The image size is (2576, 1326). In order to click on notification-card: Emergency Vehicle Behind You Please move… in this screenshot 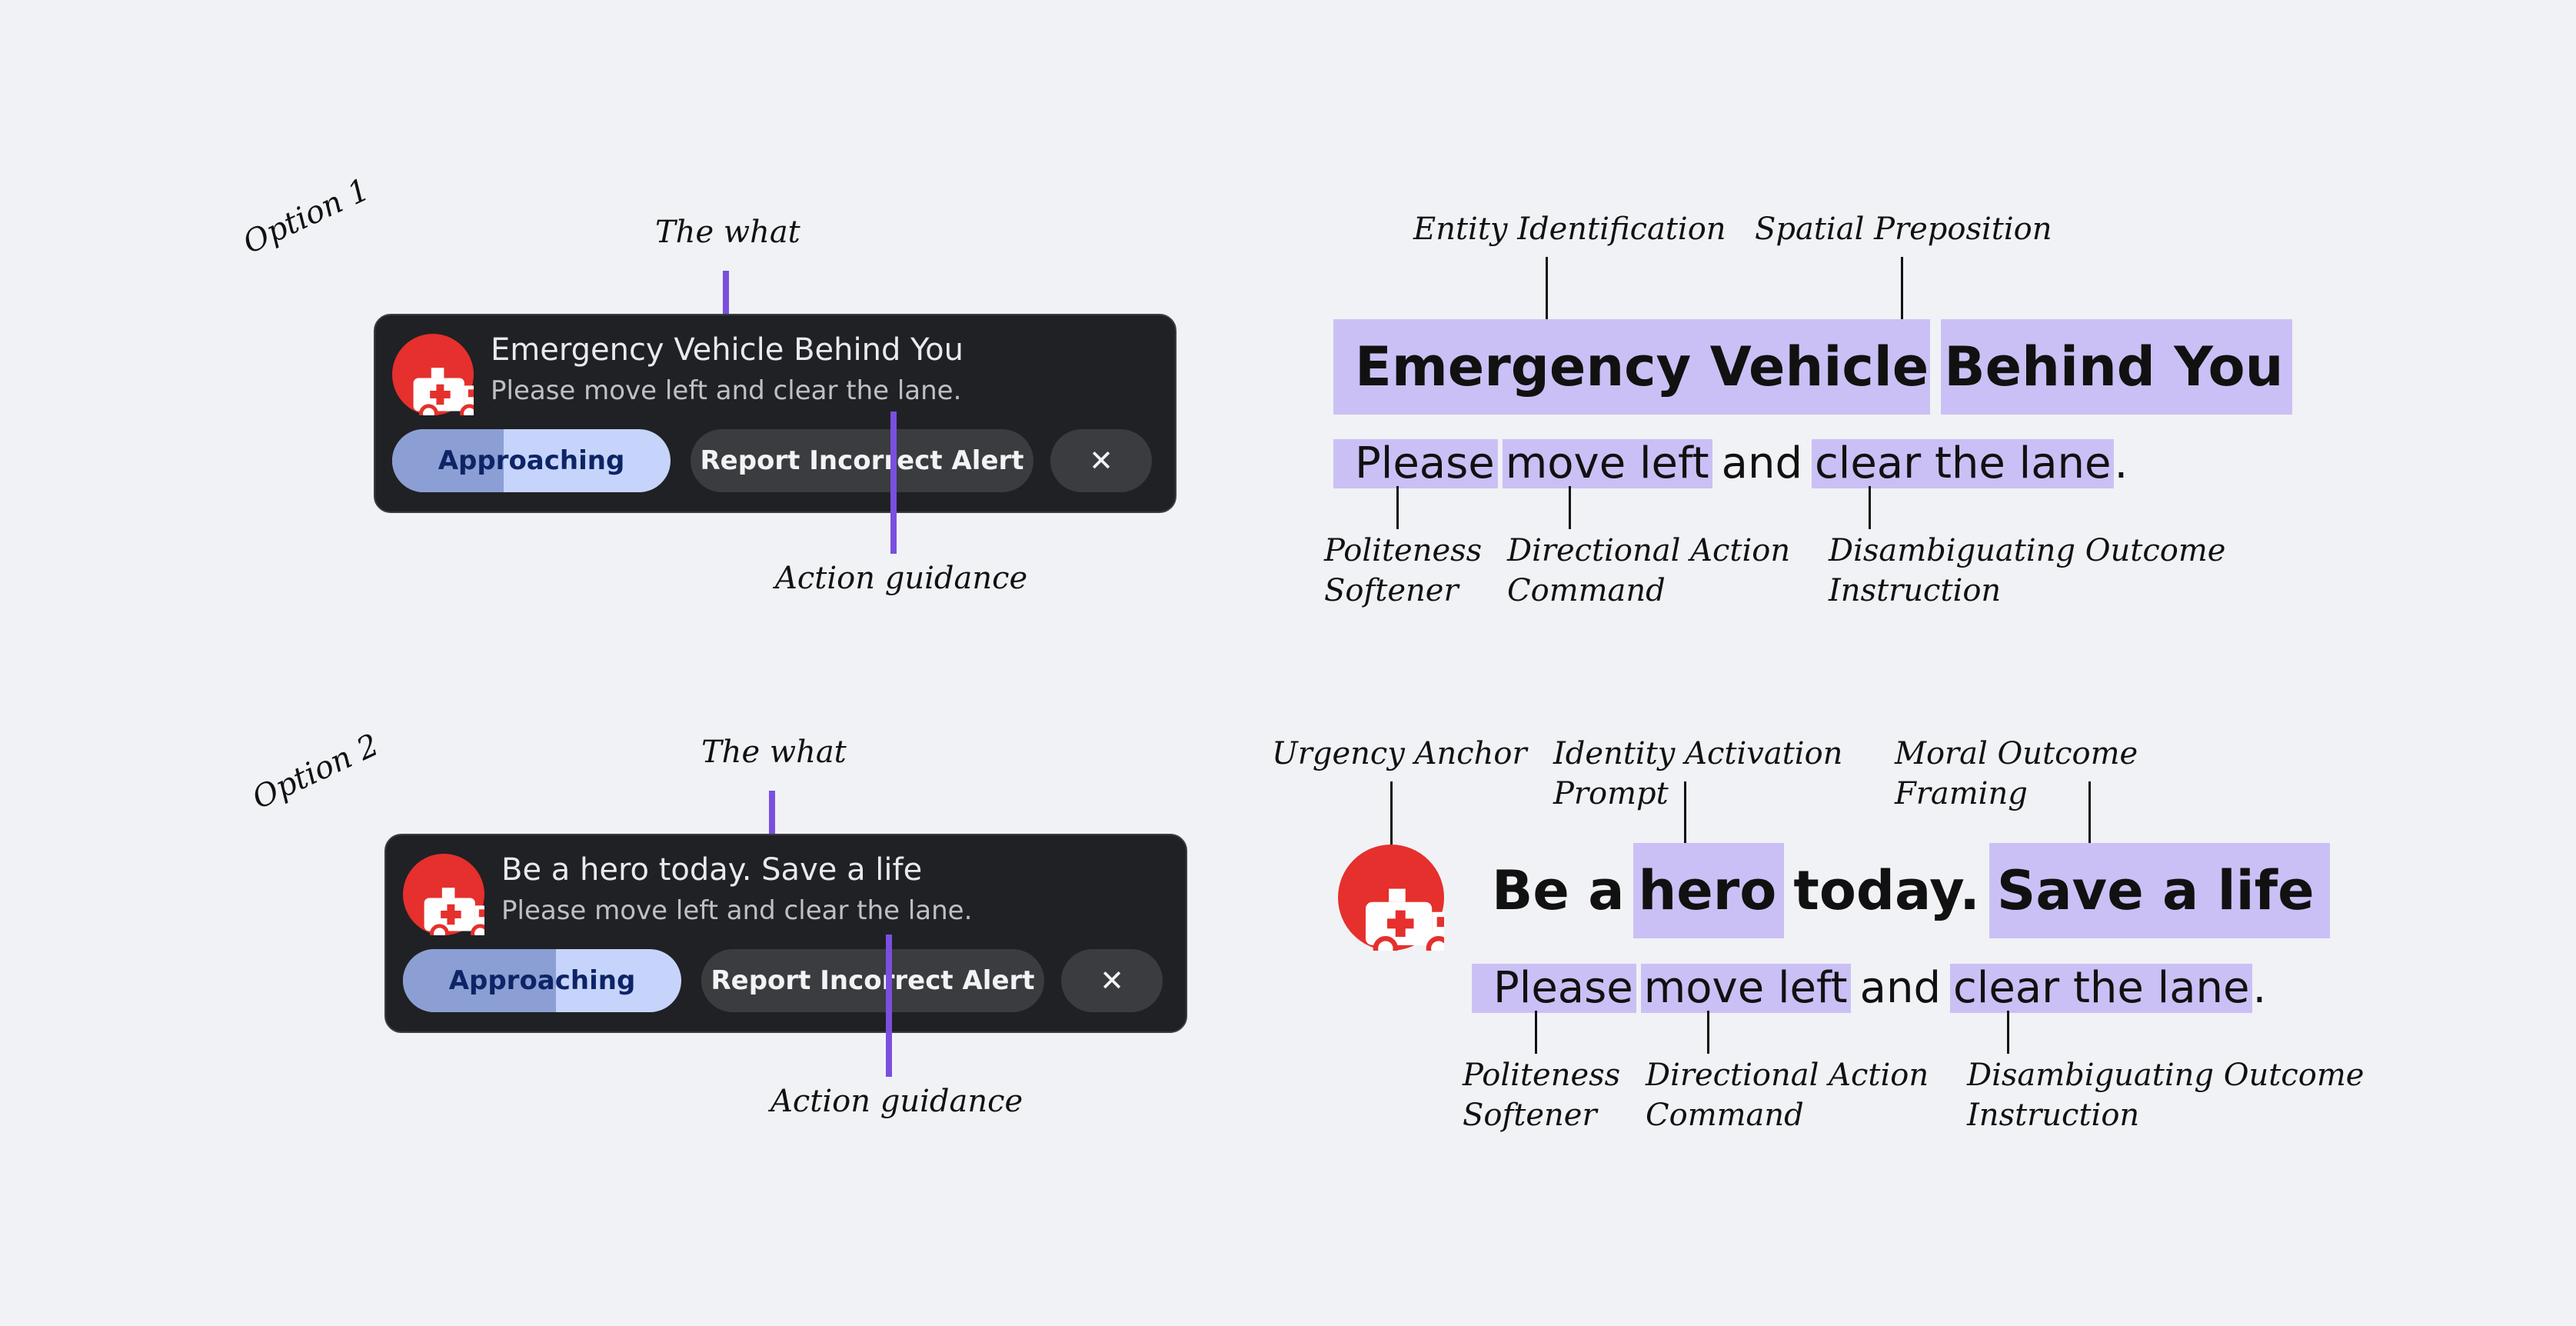, I will do `click(775, 413)`.